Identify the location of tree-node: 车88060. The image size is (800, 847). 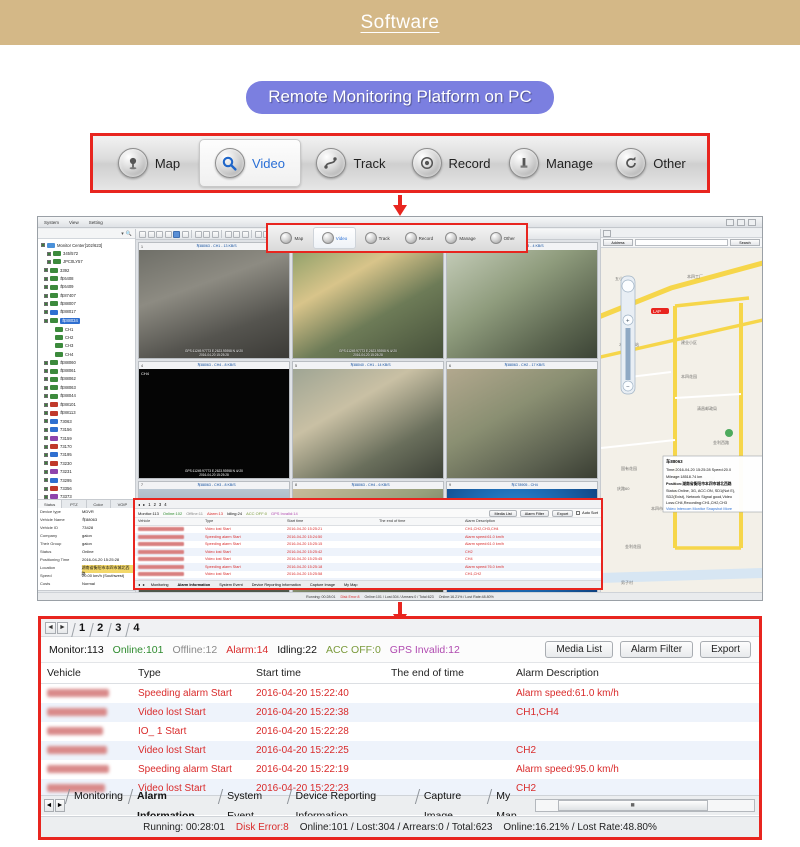
(87, 362).